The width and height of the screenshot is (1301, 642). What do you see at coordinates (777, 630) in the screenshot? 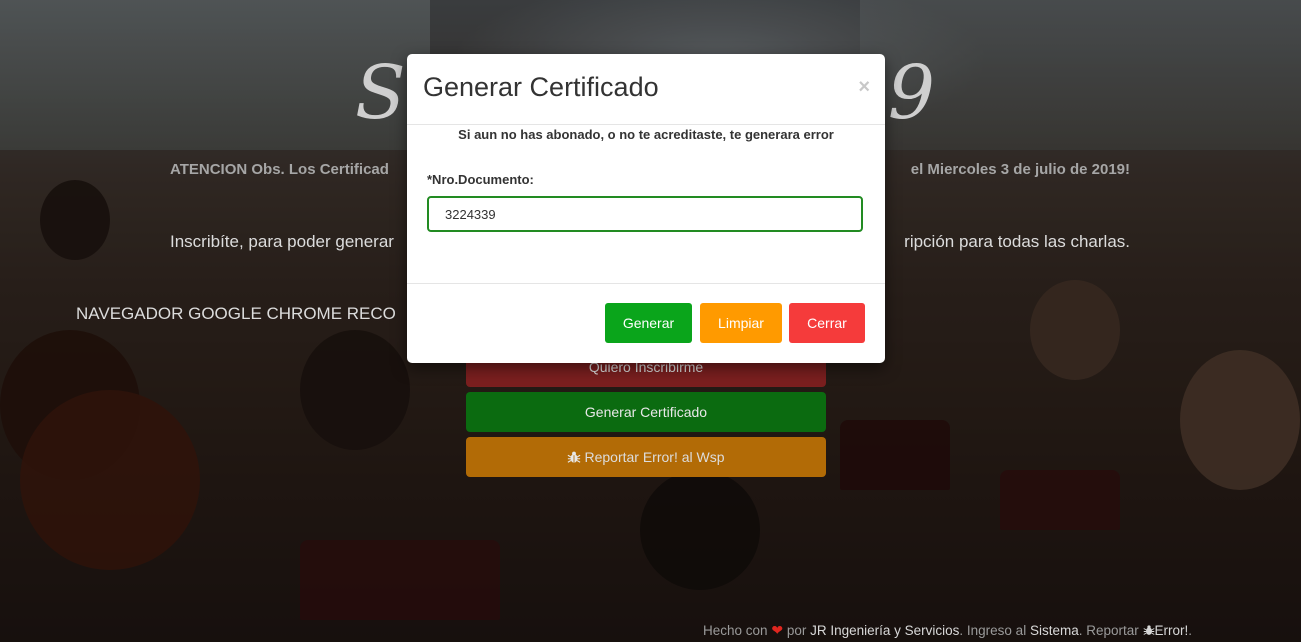
I see `heart-icon: ❤` at bounding box center [777, 630].